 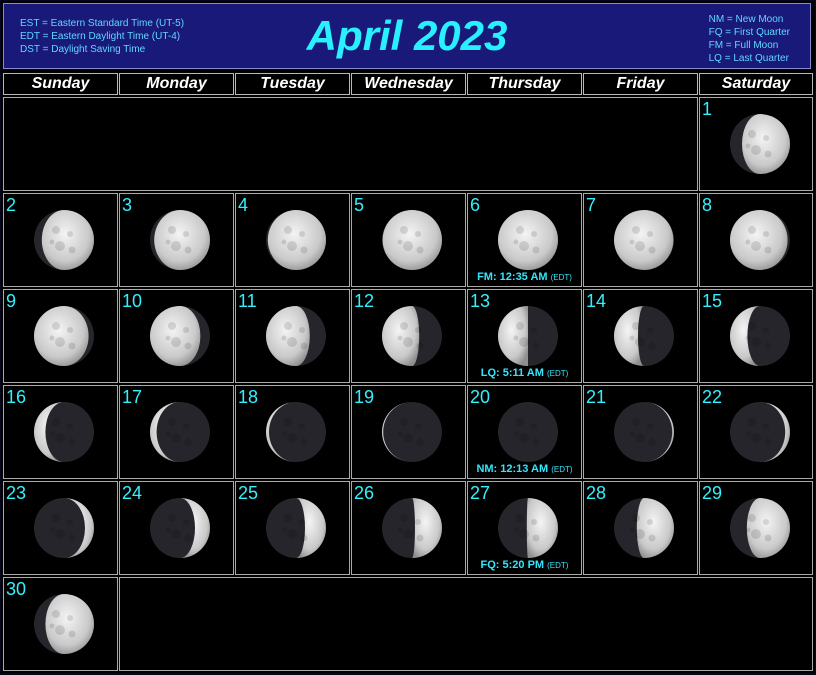 What do you see at coordinates (16, 493) in the screenshot?
I see `day-number: 23` at bounding box center [16, 493].